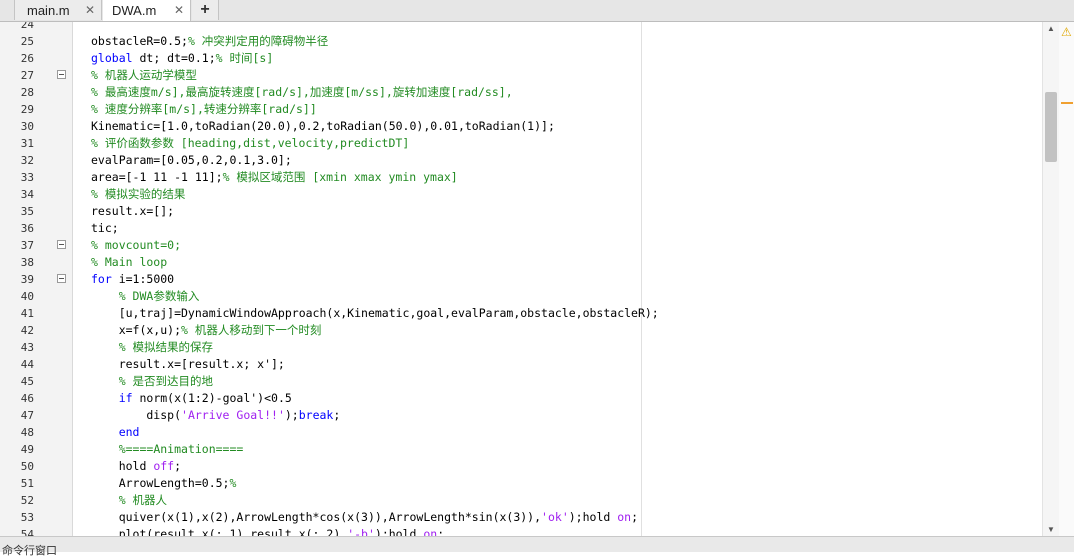 This screenshot has width=1074, height=558. I want to click on code-text: result.x=[];, so click(133, 211).